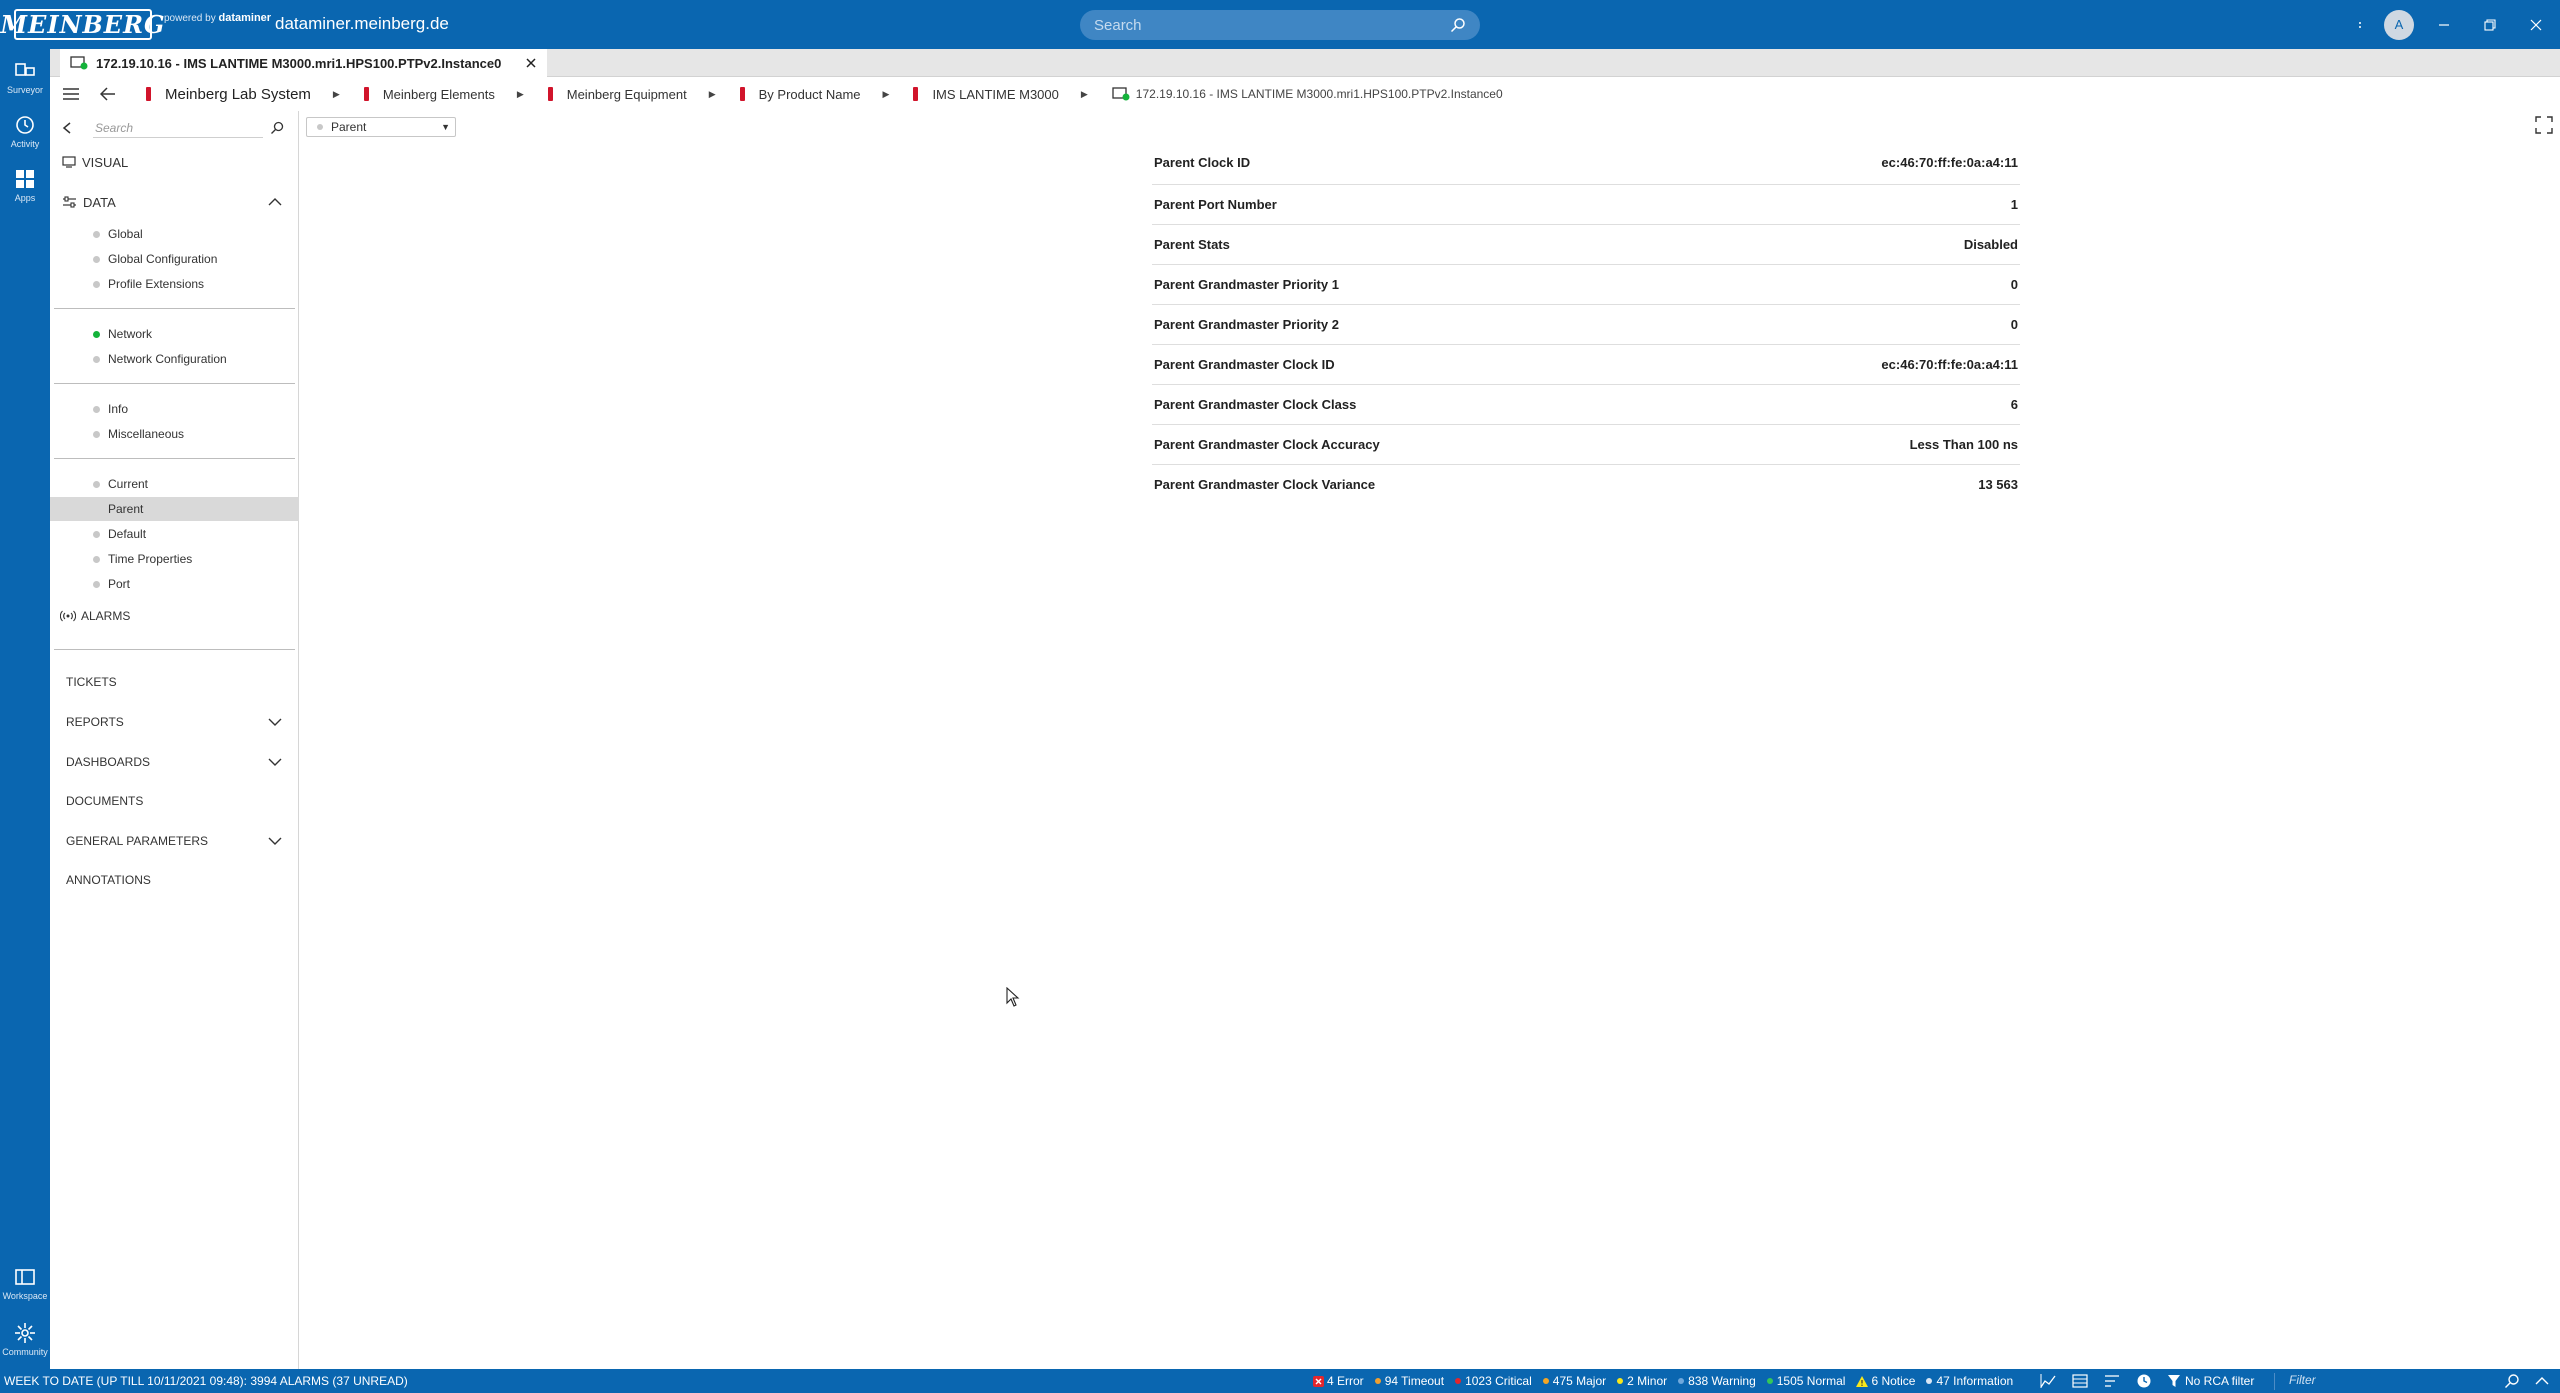 The height and width of the screenshot is (1393, 2560). Describe the element at coordinates (178, 128) in the screenshot. I see `sidebar-search-input` at that location.